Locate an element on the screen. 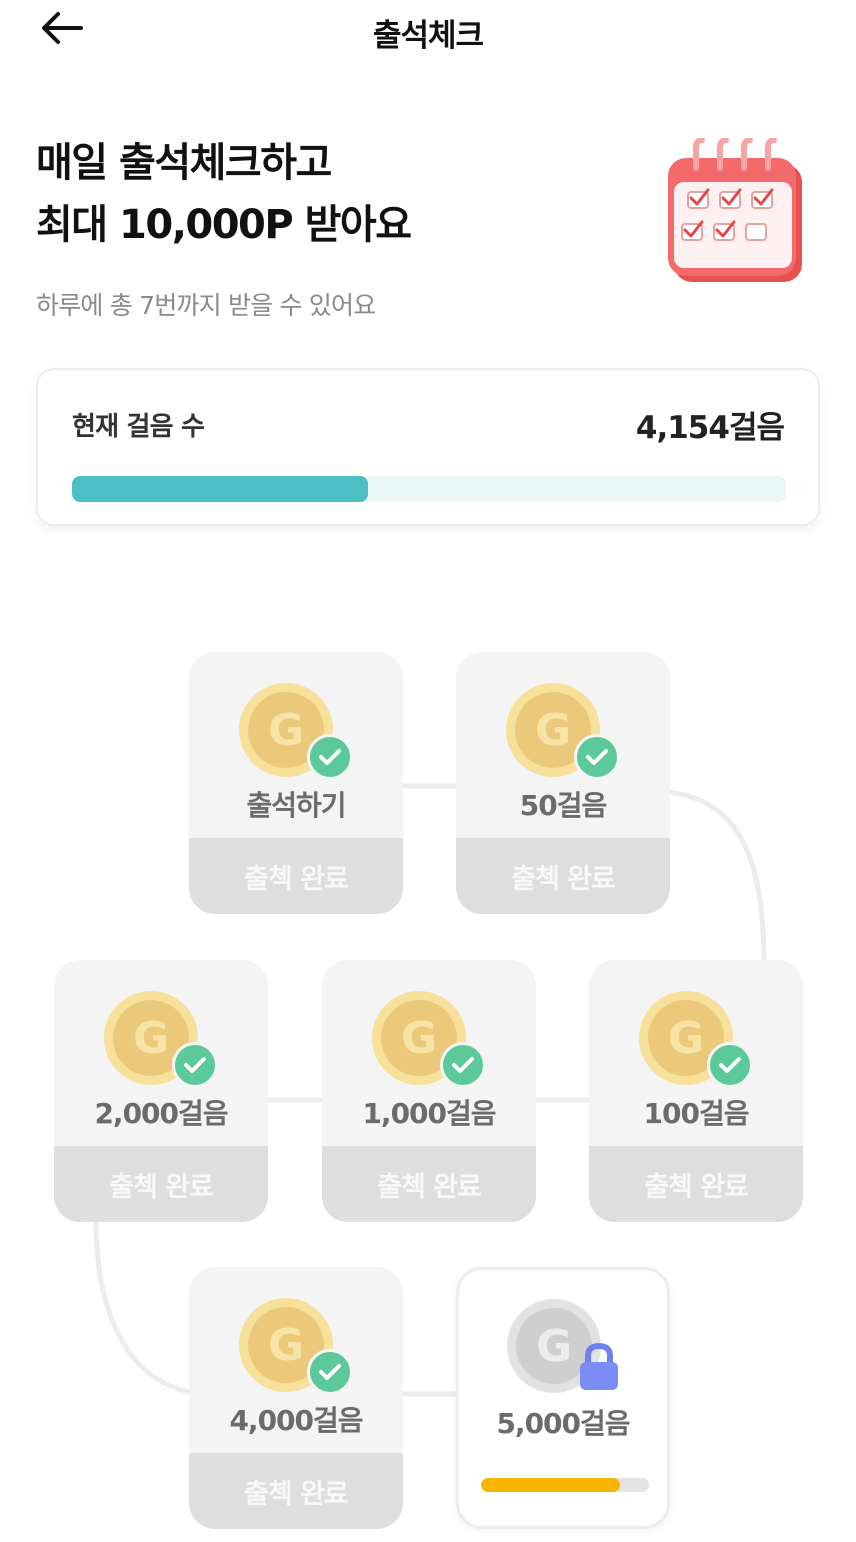 This screenshot has height=1542, width=856. top-bar: 출석체크 is located at coordinates (428, 28).